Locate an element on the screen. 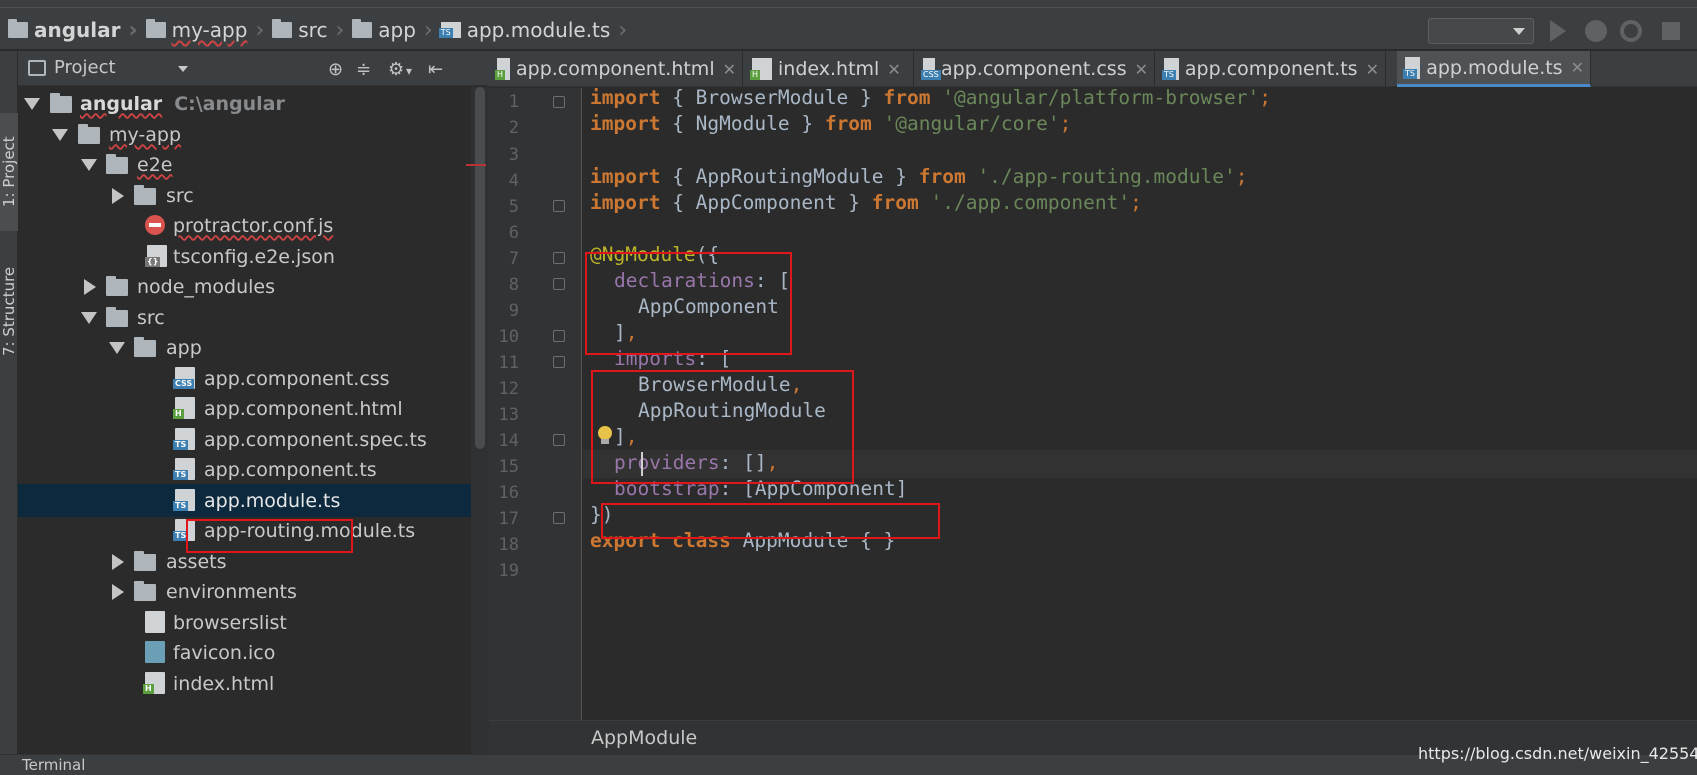  chevron-down-icon: ▾ is located at coordinates (409, 71).